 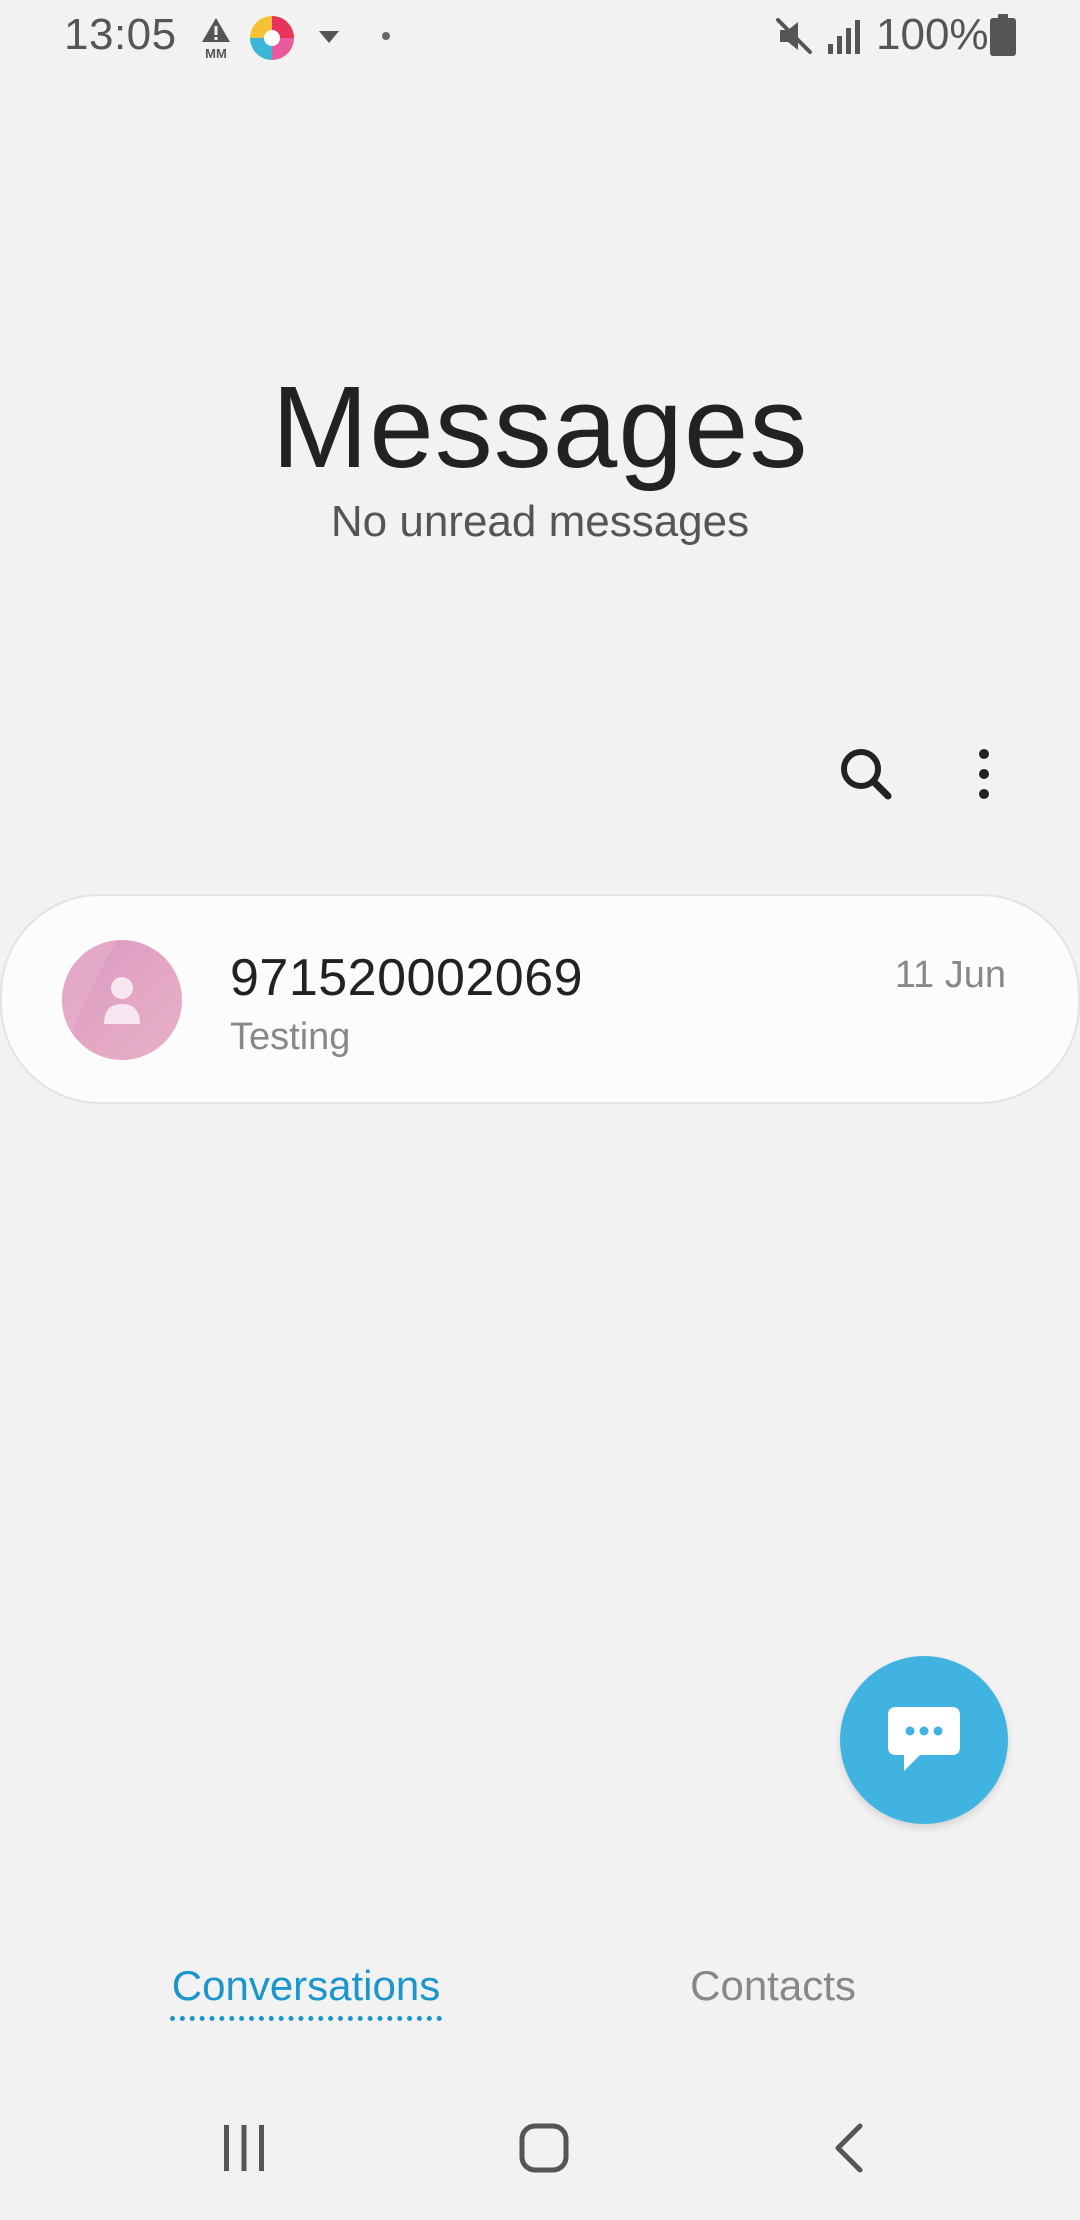 I want to click on home-icon, so click(x=544, y=2148).